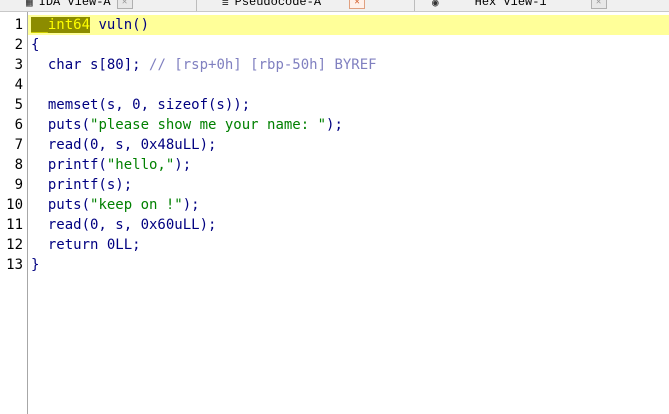  What do you see at coordinates (14, 245) in the screenshot?
I see `line-number: 12` at bounding box center [14, 245].